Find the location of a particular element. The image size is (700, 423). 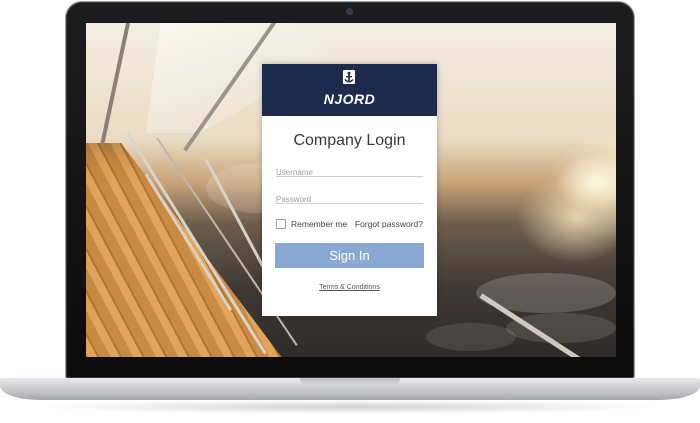

remember-checkbox is located at coordinates (281, 224).